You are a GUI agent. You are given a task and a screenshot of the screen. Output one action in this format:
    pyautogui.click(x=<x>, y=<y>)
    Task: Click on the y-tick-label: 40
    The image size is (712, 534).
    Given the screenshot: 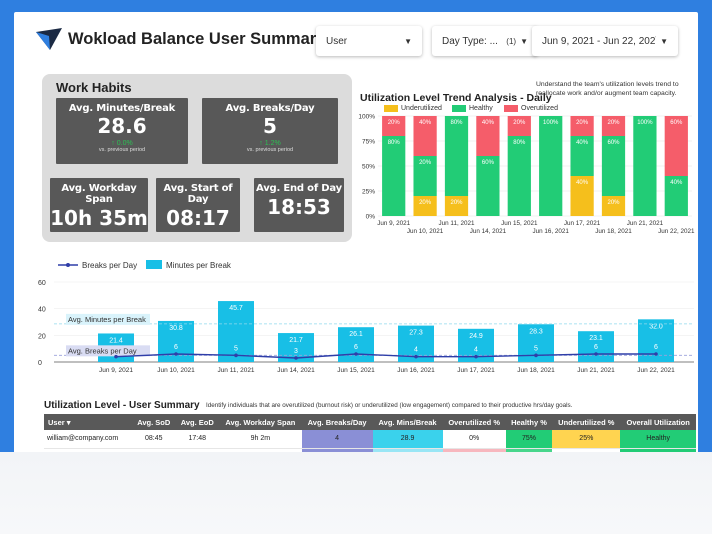 What is the action you would take?
    pyautogui.click(x=42, y=310)
    